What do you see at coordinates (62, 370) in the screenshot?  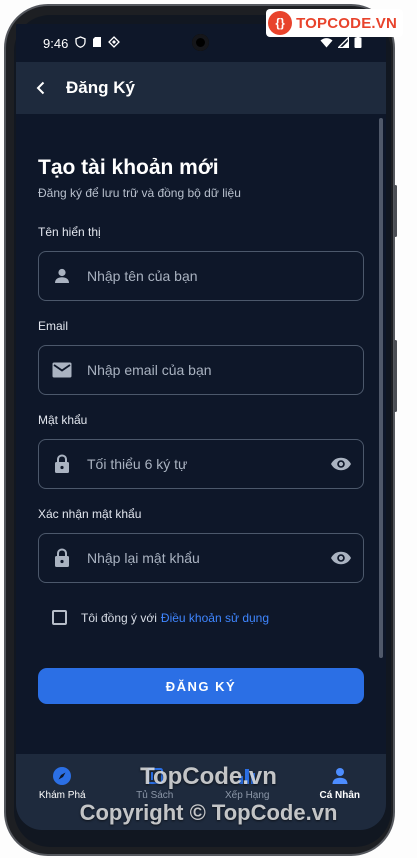 I see `mail-icon` at bounding box center [62, 370].